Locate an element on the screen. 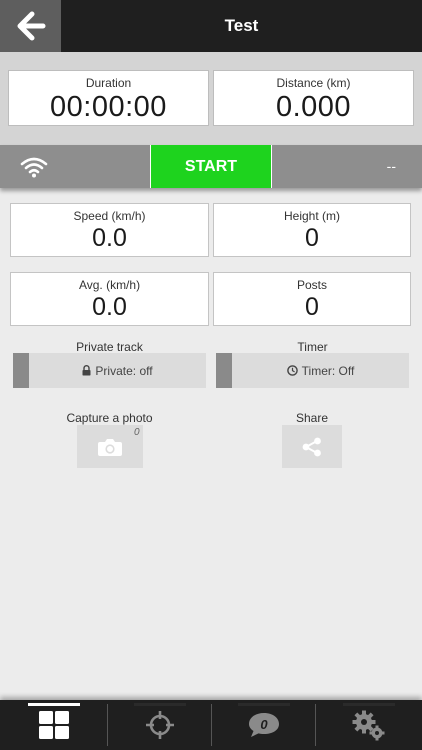  private-toggle-knob is located at coordinates (21, 370).